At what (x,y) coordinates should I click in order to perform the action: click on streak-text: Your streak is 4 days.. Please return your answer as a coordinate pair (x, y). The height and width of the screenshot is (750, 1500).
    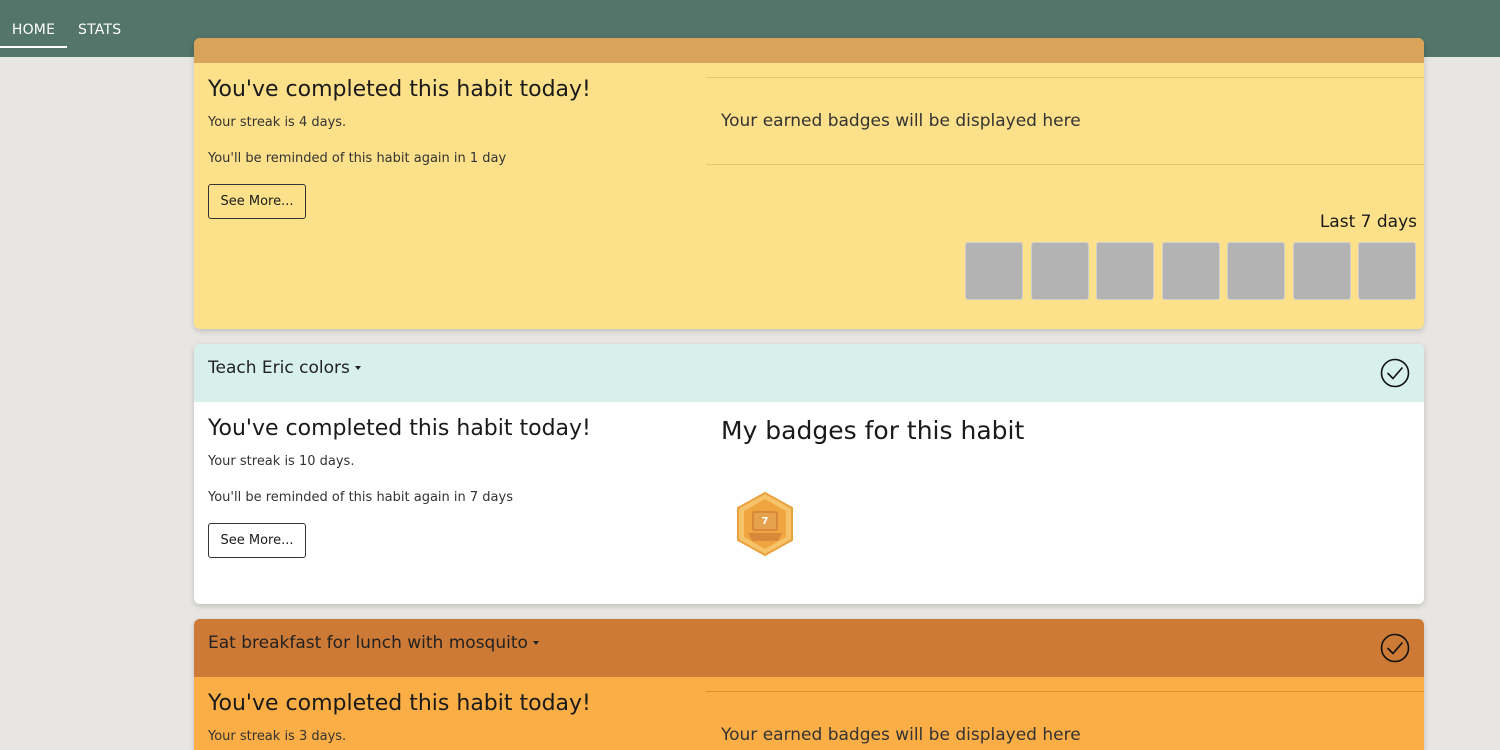
    Looking at the image, I should click on (277, 122).